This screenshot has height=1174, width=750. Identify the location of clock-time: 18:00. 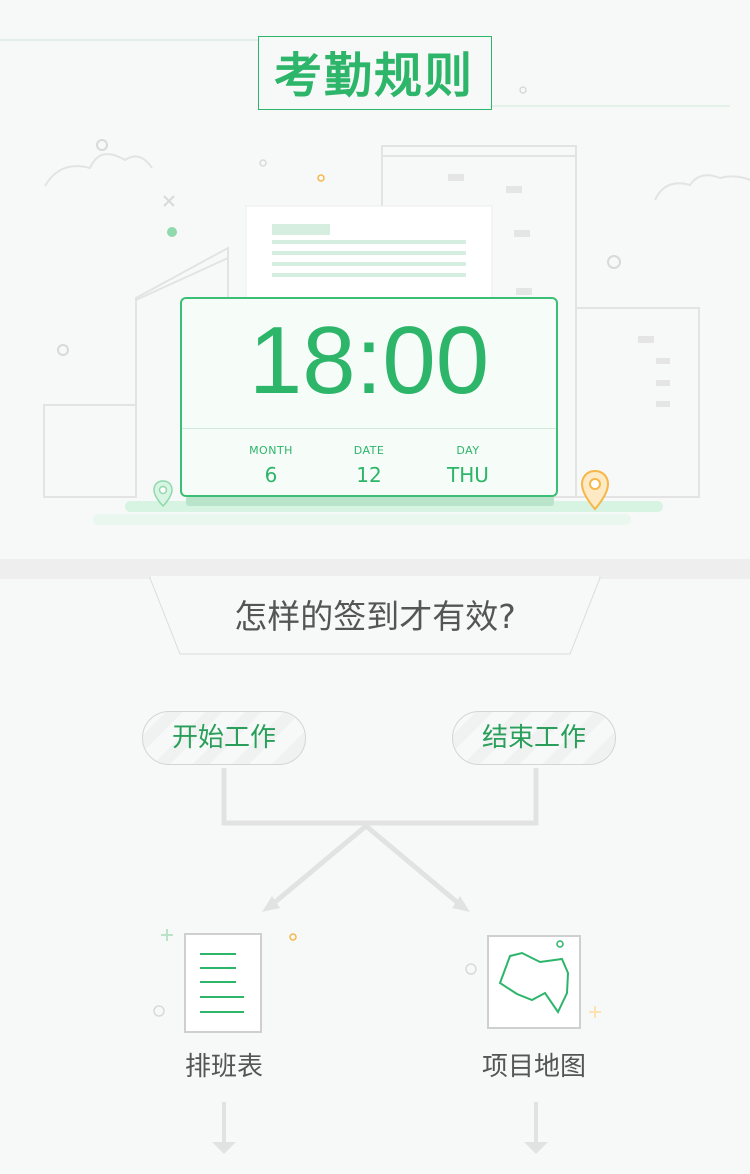
(369, 360).